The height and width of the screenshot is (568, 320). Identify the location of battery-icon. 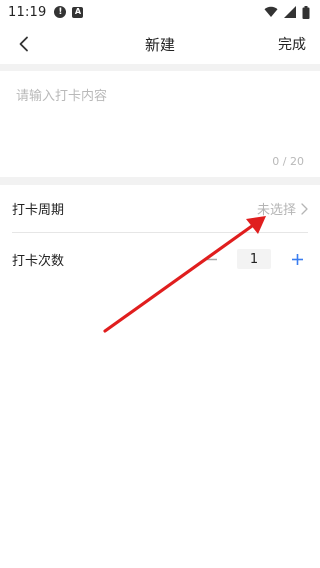
(306, 12).